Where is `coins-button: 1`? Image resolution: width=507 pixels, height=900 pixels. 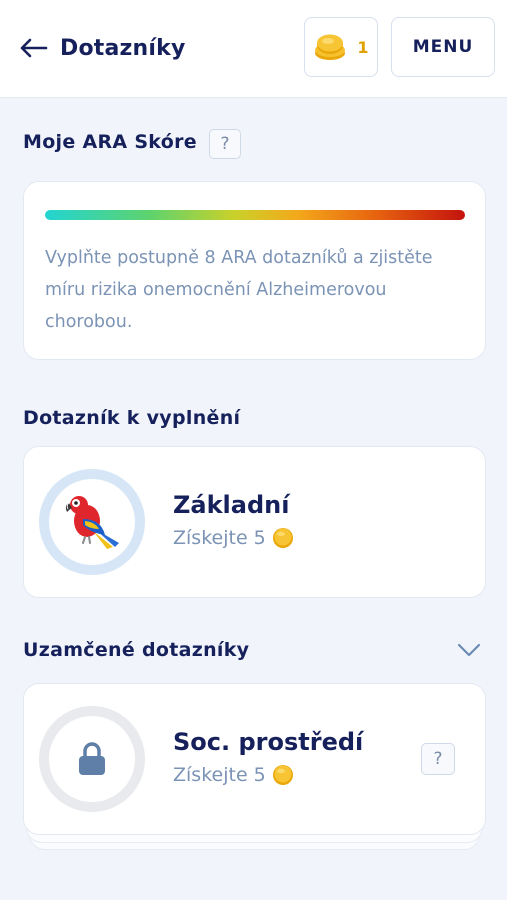 coins-button: 1 is located at coordinates (341, 47).